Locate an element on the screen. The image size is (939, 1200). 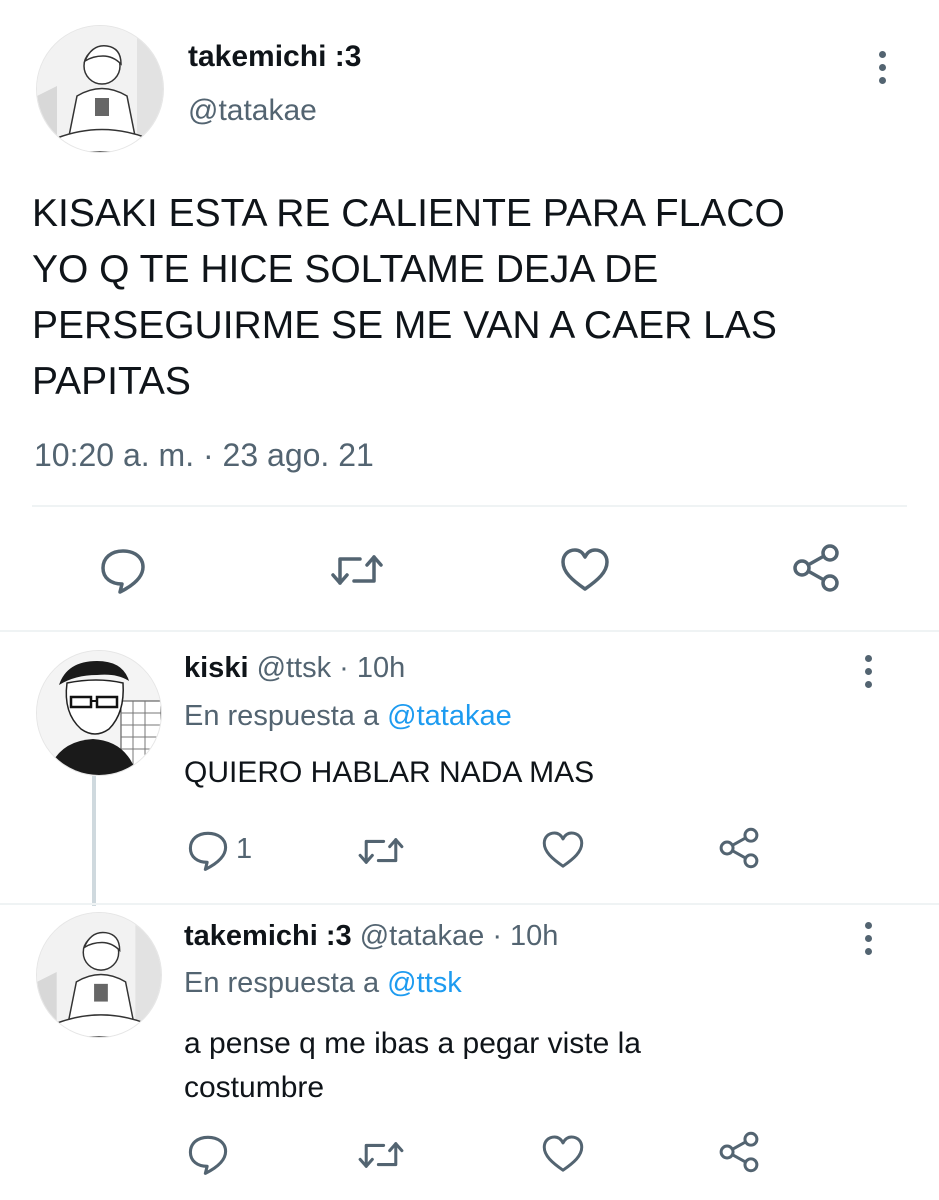
reply-text: QUIERO HABLAR NADA MAS is located at coordinates (389, 772).